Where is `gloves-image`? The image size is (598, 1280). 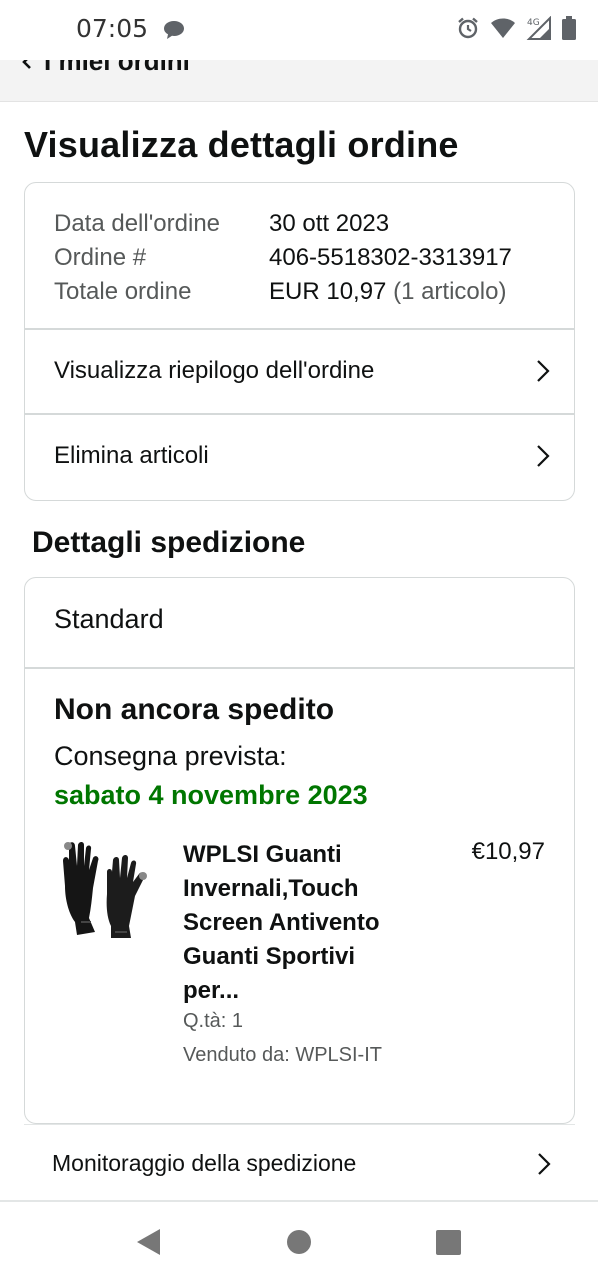
gloves-image is located at coordinates (105, 888).